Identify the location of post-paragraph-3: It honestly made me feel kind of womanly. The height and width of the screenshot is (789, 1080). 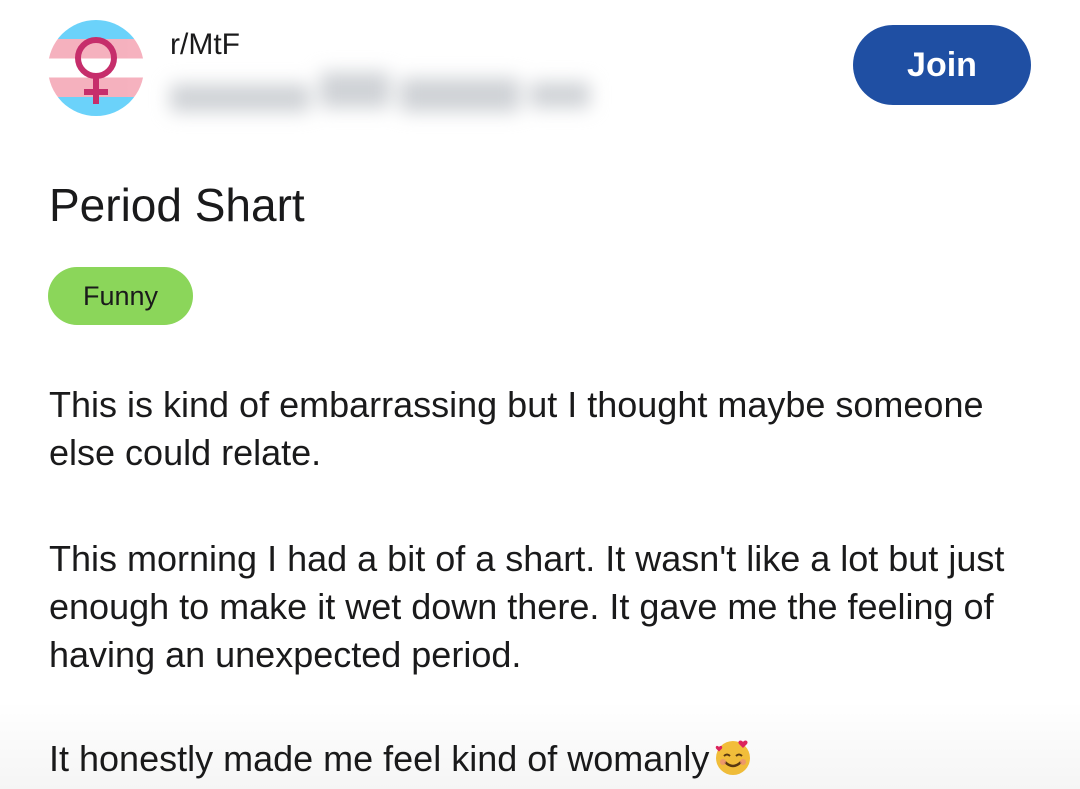
(544, 759).